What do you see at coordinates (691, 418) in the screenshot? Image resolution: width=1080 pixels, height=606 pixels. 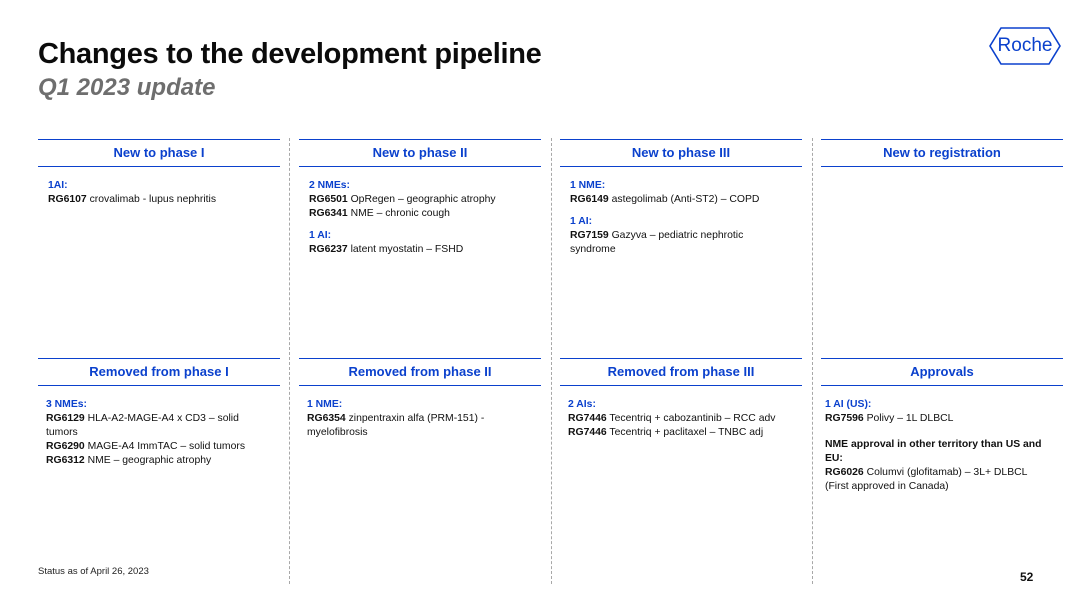 I see `compound-description: Tecentriq + cabozantinib – RCC adv` at bounding box center [691, 418].